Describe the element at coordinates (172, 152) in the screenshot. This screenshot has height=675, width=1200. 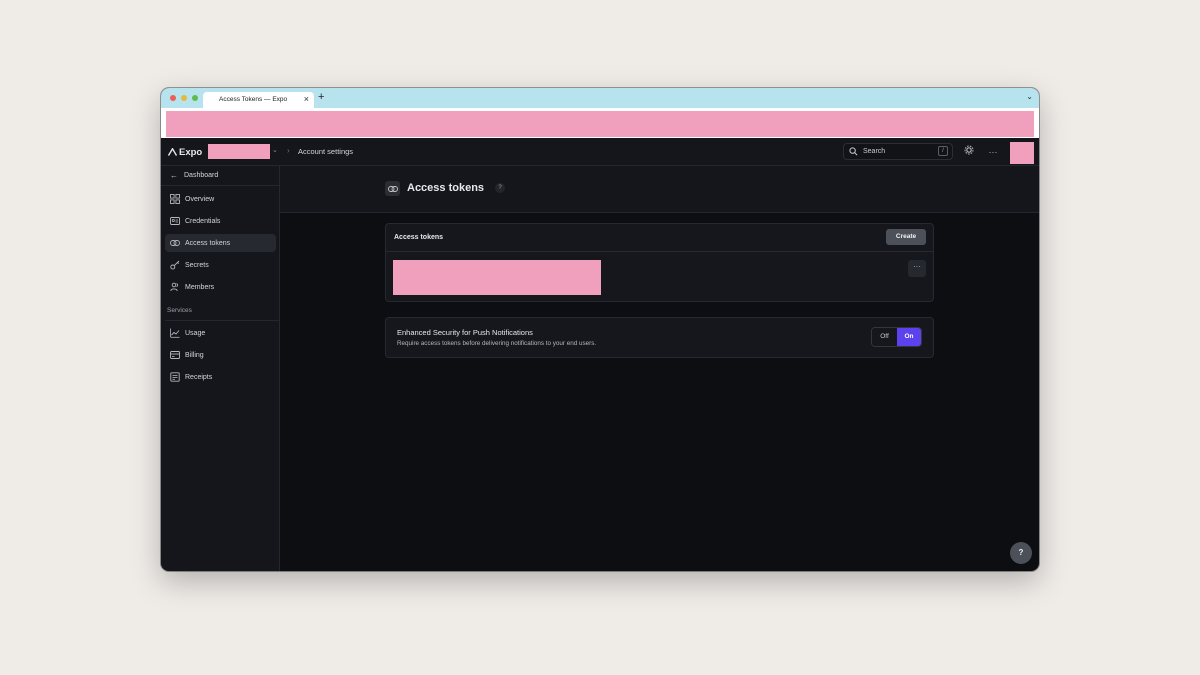
I see `expo-logo-icon` at that location.